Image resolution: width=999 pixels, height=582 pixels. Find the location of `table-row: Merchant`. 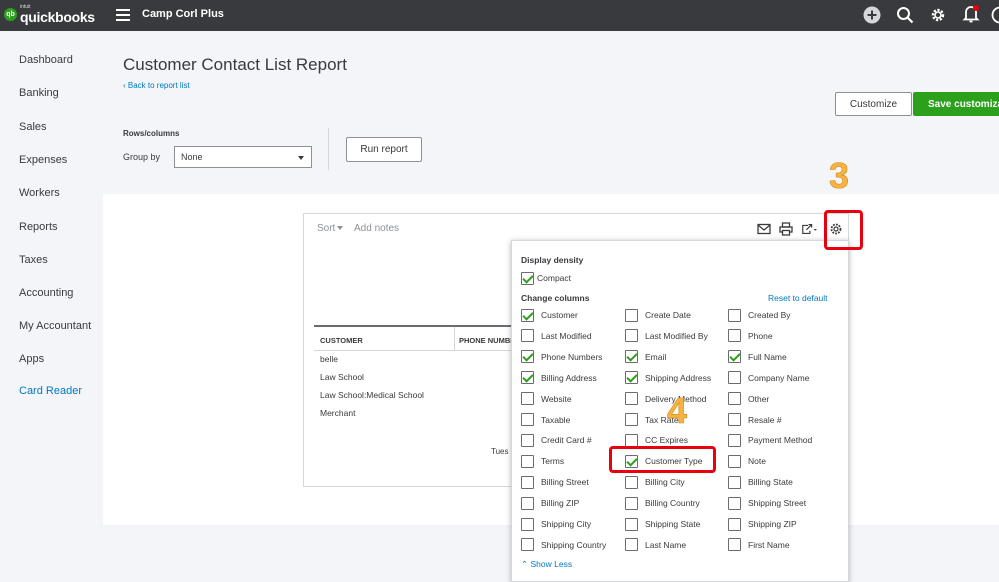

table-row: Merchant is located at coordinates (337, 413).